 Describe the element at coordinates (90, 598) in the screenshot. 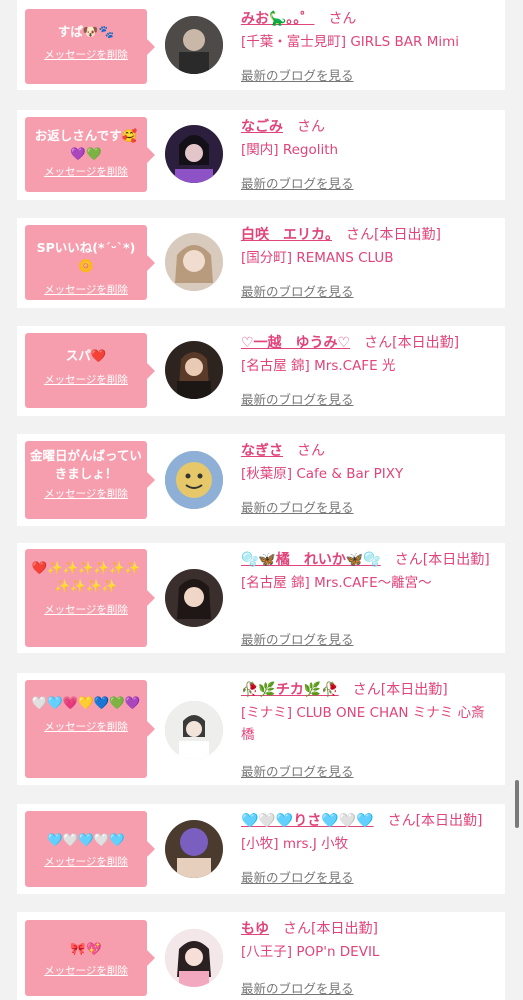

I see `message-bubble: ❤️✨✨✨✨✨✨✨✨✨✨ メッセージを削除` at that location.